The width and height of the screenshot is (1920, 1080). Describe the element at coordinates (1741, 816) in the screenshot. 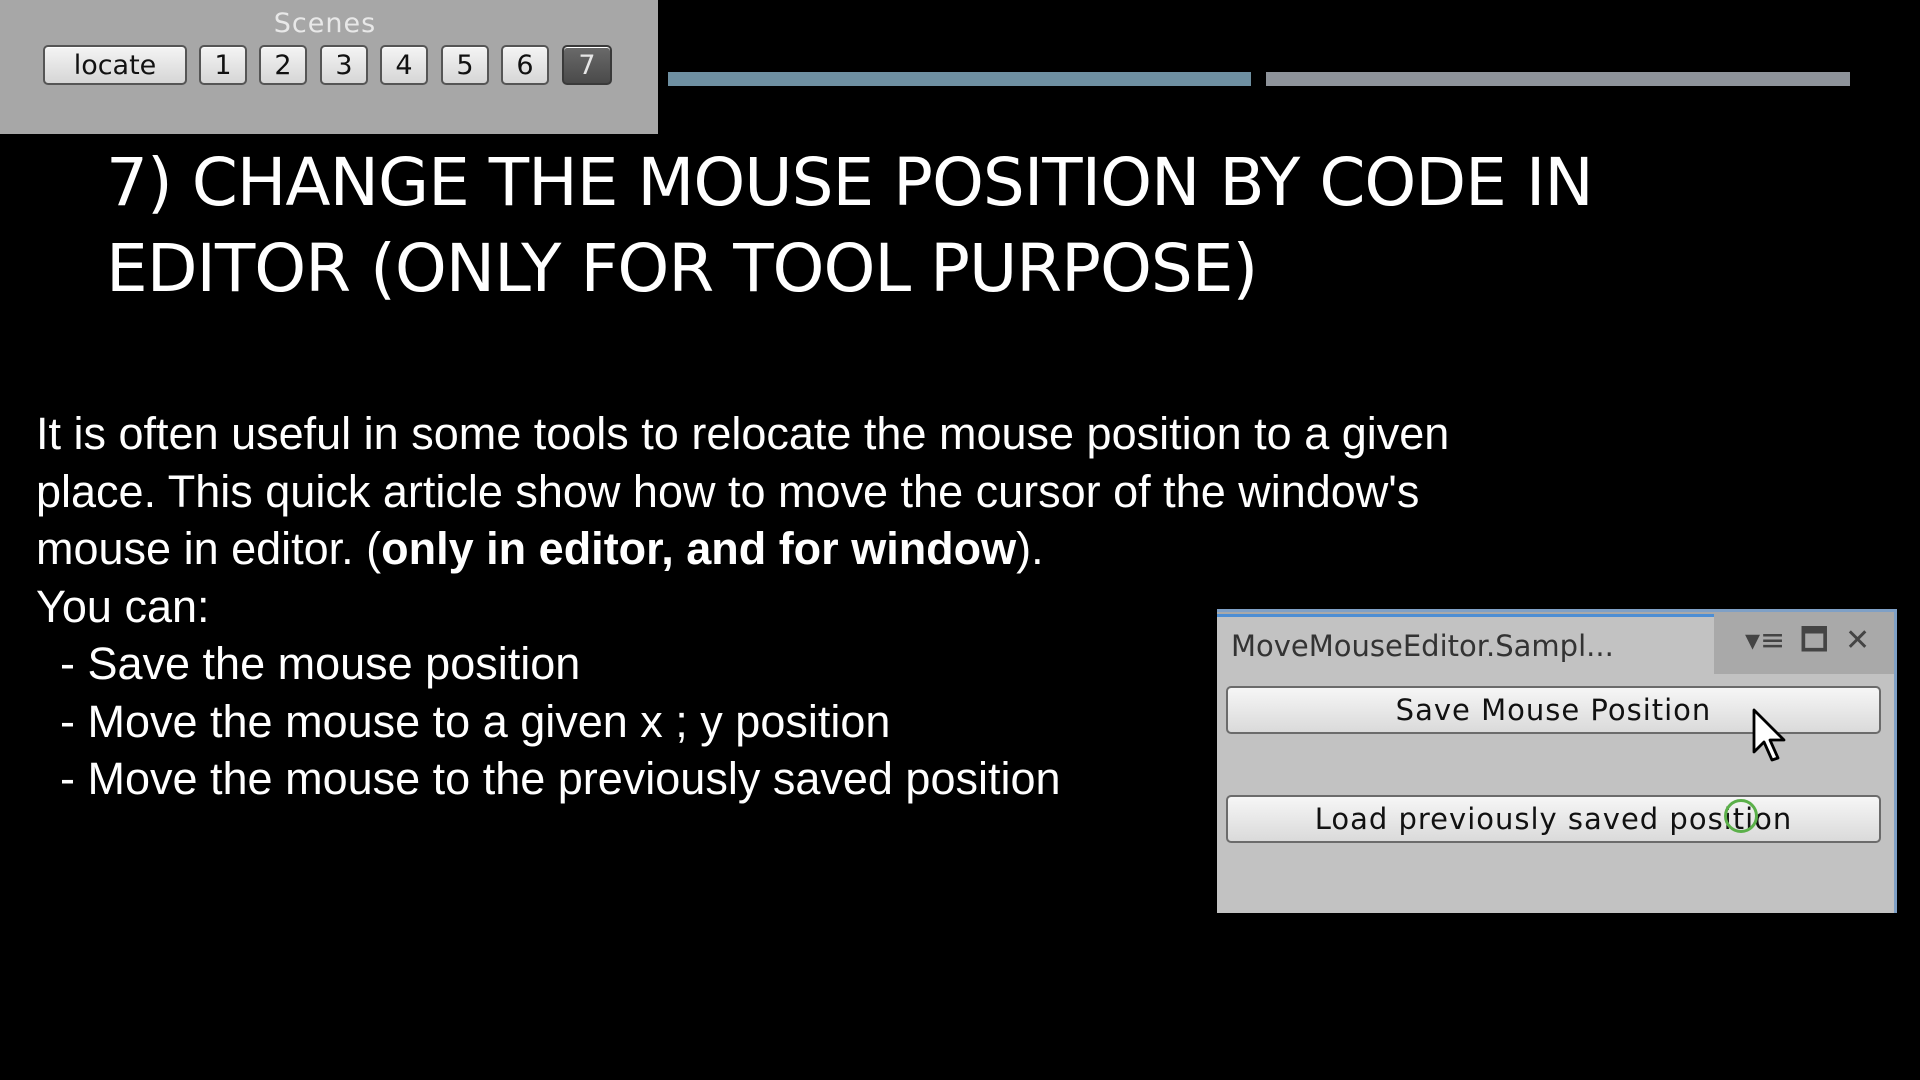

I see `click-indicator-icon` at that location.